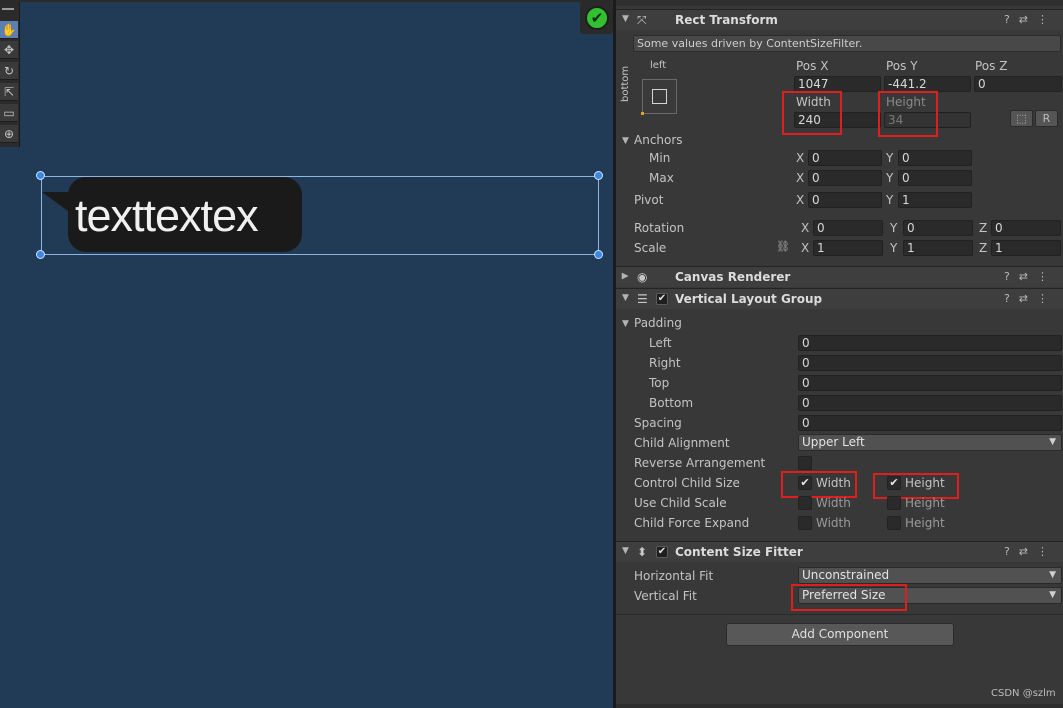 The width and height of the screenshot is (1063, 708). What do you see at coordinates (8, 9) in the screenshot?
I see `palette-grip-icon` at bounding box center [8, 9].